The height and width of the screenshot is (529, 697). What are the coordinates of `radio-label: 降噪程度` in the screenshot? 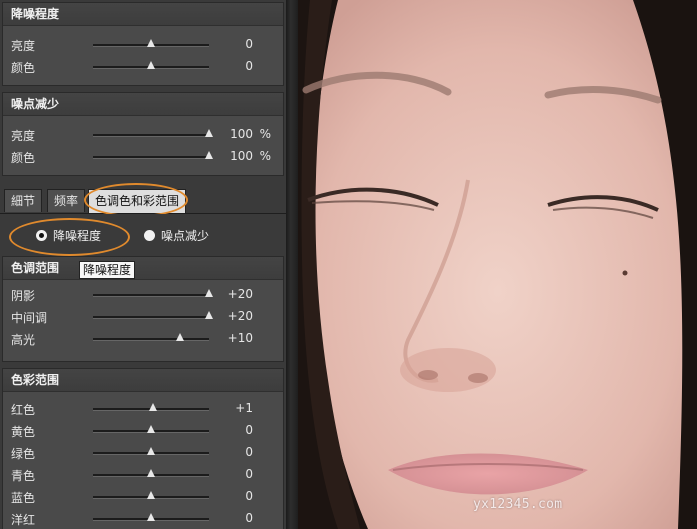 It's located at (77, 236).